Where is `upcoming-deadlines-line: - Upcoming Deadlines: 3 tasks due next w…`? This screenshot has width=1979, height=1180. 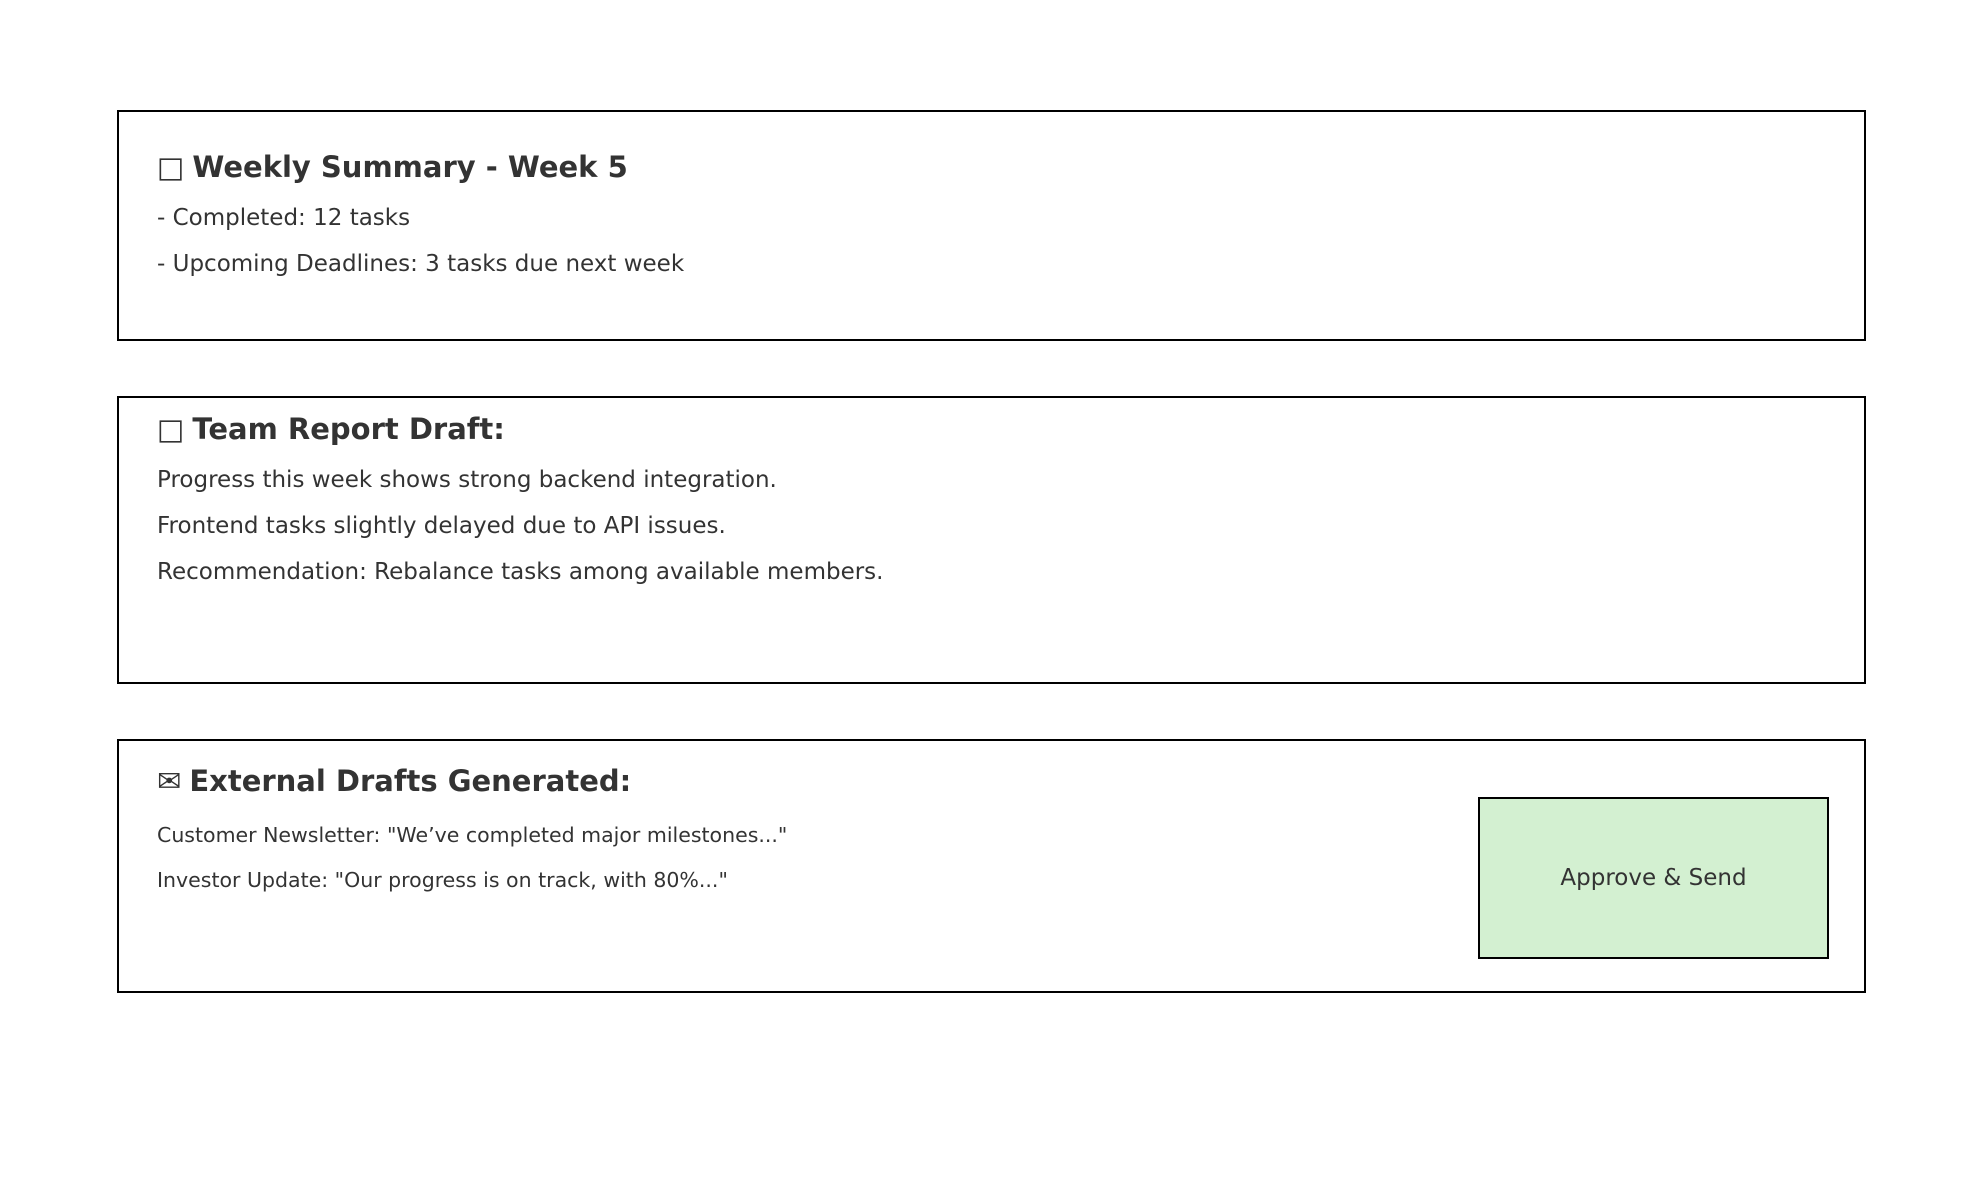
upcoming-deadlines-line: - Upcoming Deadlines: 3 tasks due next w… is located at coordinates (421, 264).